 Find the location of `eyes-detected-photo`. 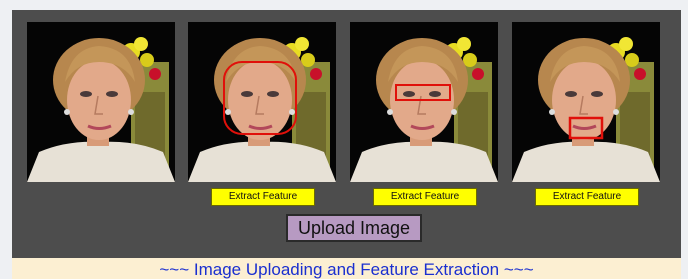

eyes-detected-photo is located at coordinates (424, 102).